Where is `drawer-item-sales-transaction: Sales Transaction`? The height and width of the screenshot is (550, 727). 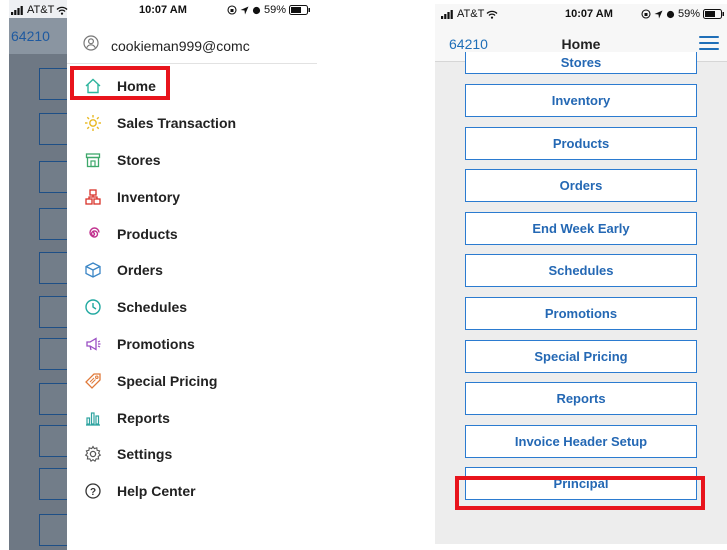 drawer-item-sales-transaction: Sales Transaction is located at coordinates (192, 123).